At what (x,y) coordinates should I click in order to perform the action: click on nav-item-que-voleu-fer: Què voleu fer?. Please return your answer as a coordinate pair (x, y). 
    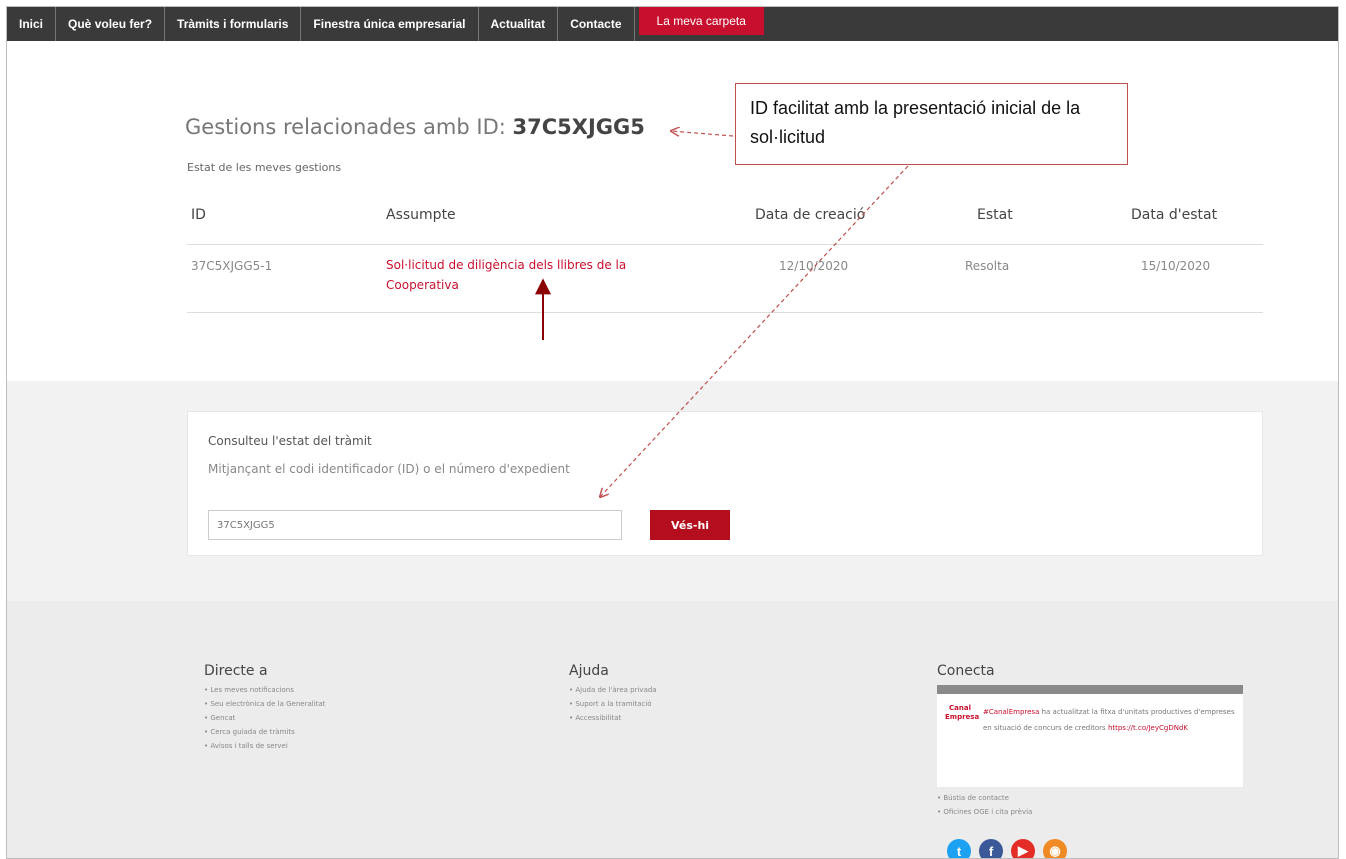
    Looking at the image, I should click on (111, 24).